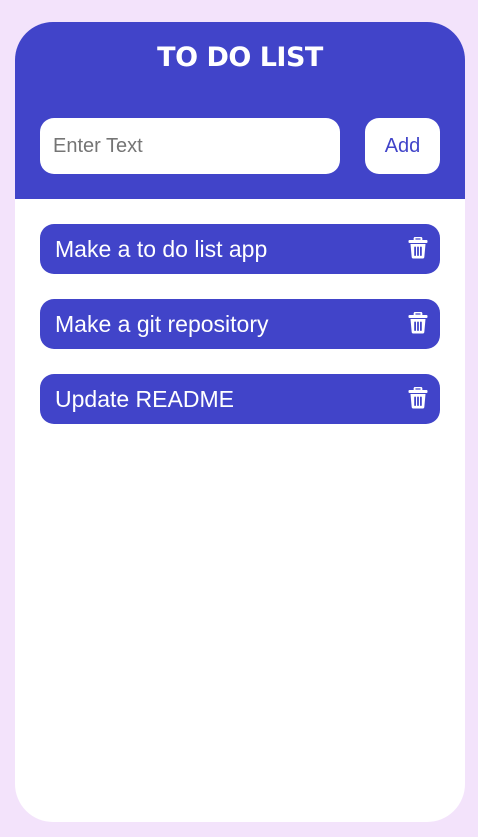 This screenshot has width=478, height=837. What do you see at coordinates (162, 324) in the screenshot?
I see `task-text: Make a git repository` at bounding box center [162, 324].